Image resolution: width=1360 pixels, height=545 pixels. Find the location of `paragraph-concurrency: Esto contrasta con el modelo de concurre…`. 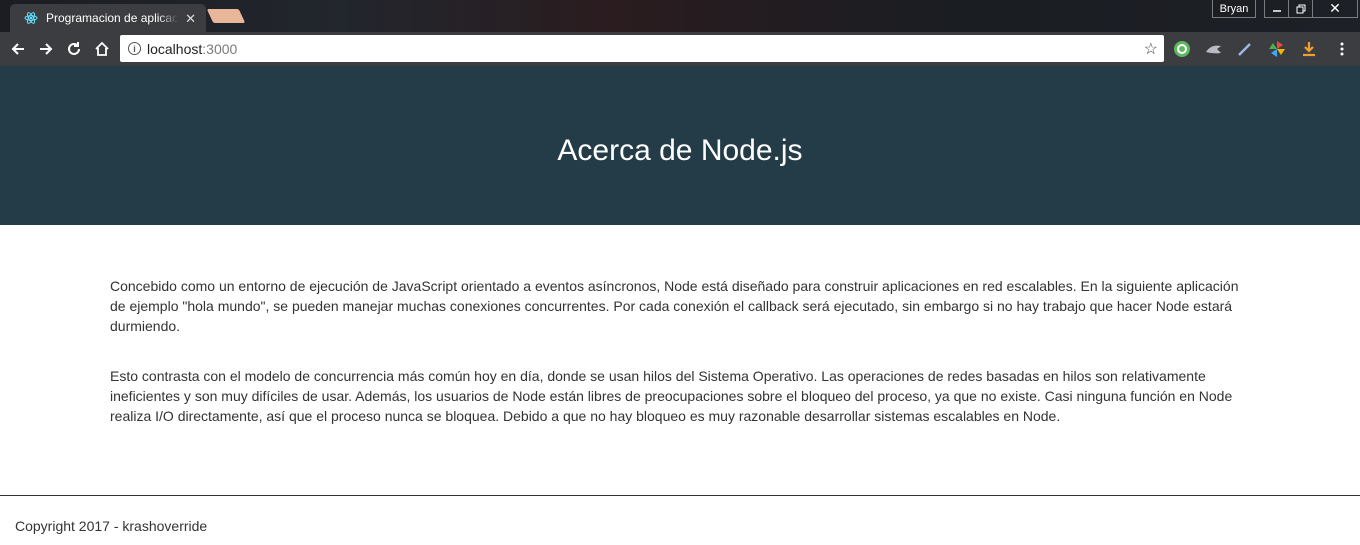

paragraph-concurrency: Esto contrasta con el modelo de concurre… is located at coordinates (671, 396).